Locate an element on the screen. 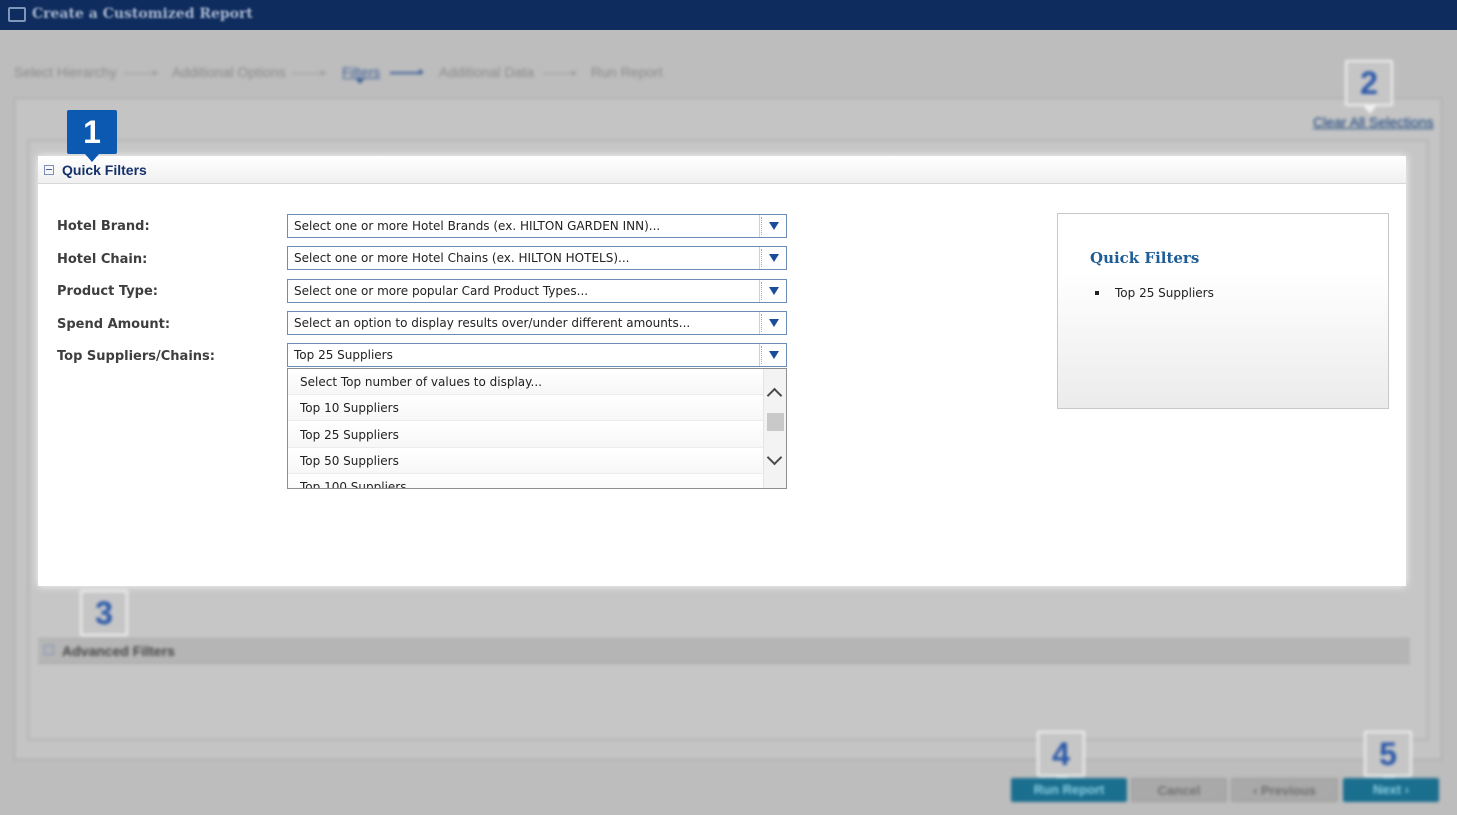 The height and width of the screenshot is (815, 1457). report-icon is located at coordinates (17, 14).